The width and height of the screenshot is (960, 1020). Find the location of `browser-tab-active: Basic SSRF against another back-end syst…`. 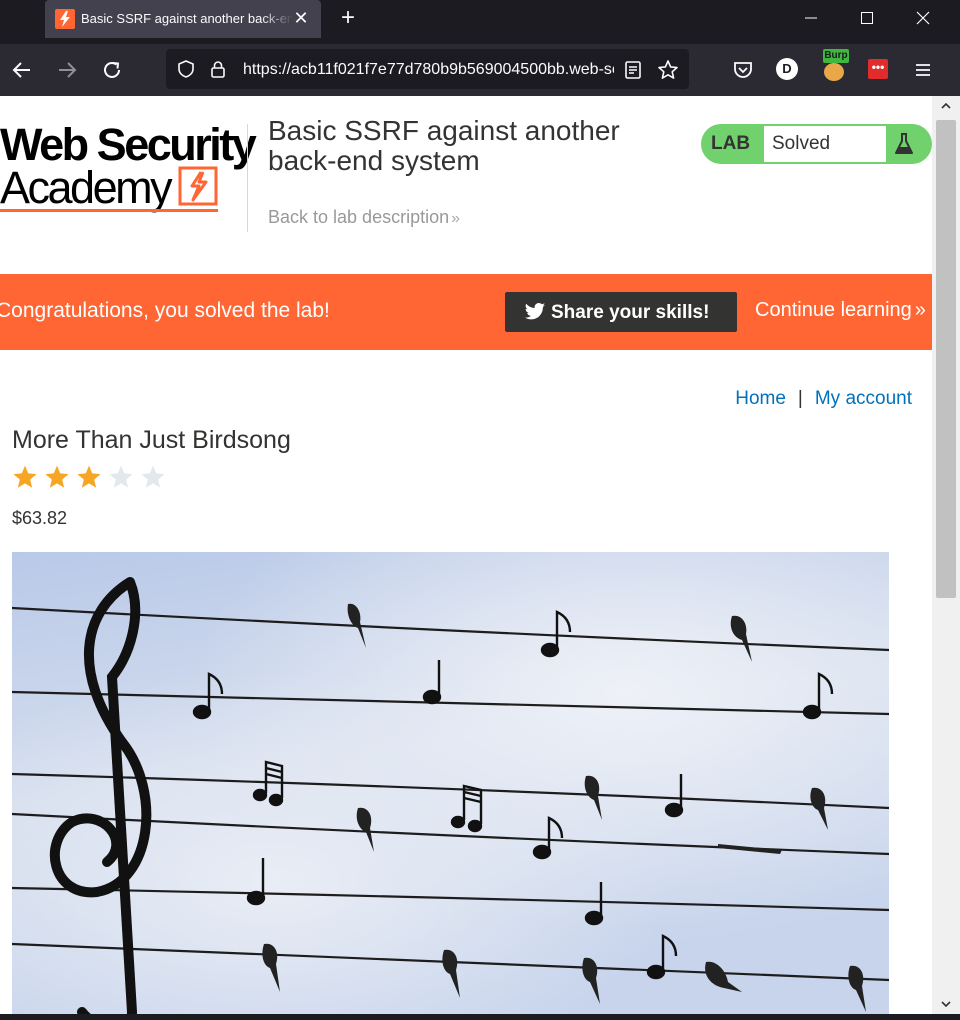

browser-tab-active: Basic SSRF against another back-end syst… is located at coordinates (183, 19).